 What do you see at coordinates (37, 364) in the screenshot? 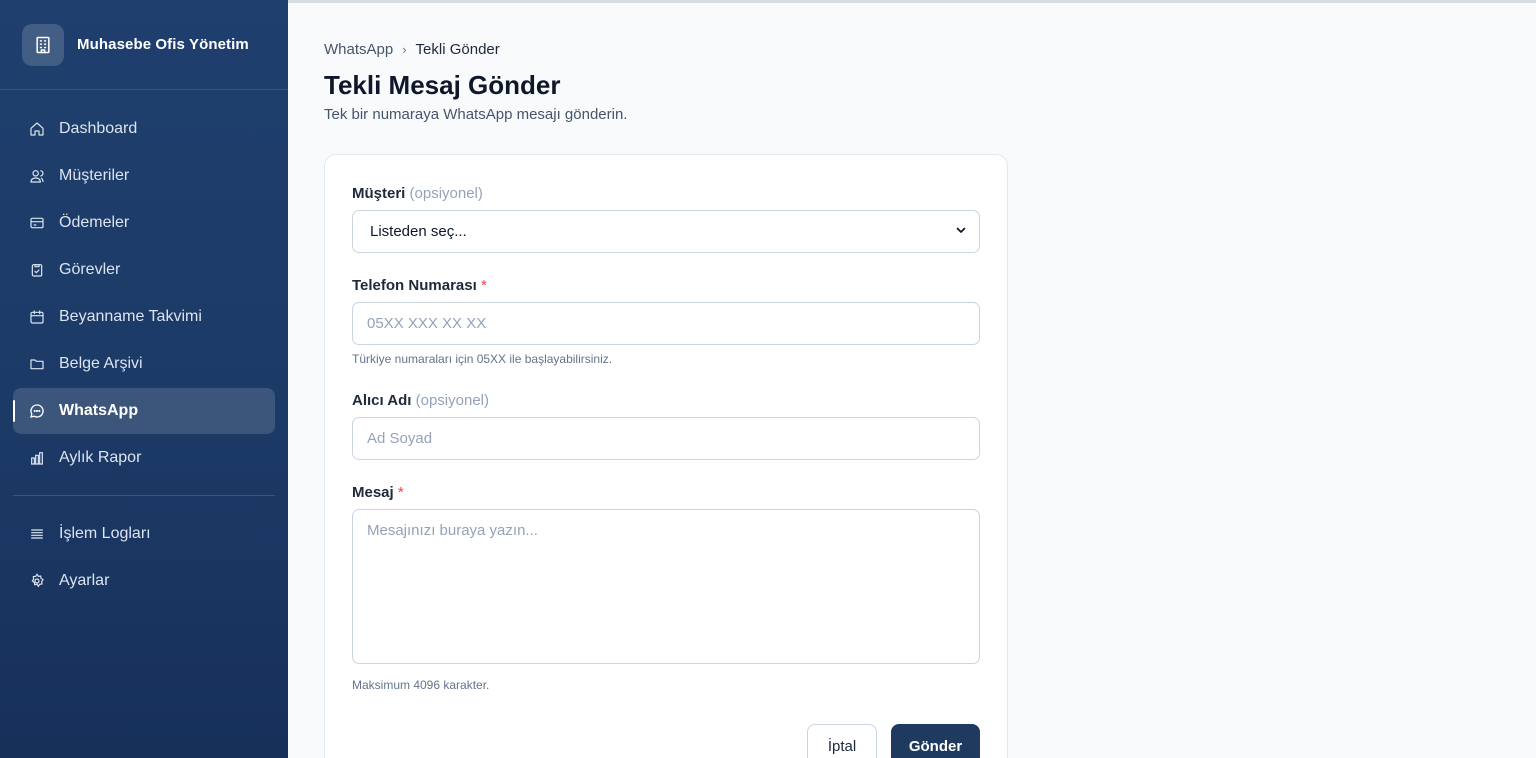
I see `folder-icon` at bounding box center [37, 364].